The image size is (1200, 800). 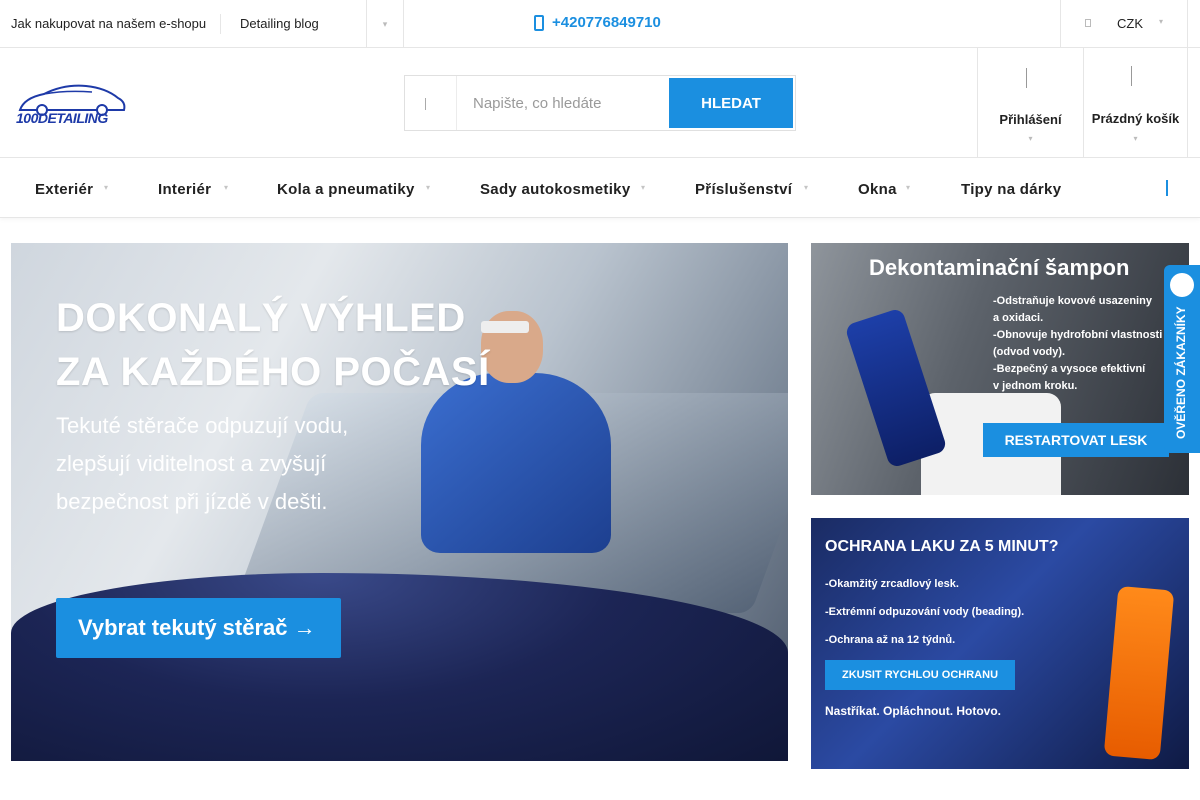 I want to click on hero-title-line1: DOKONALÝ VÝHLED, so click(x=261, y=318).